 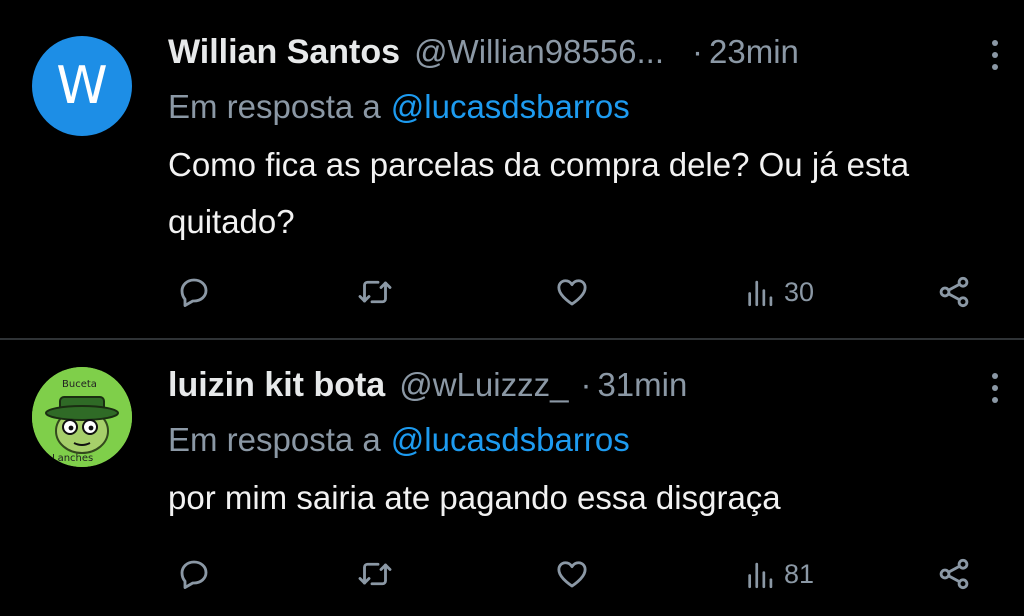 I want to click on action-bar: 81, so click(x=573, y=574).